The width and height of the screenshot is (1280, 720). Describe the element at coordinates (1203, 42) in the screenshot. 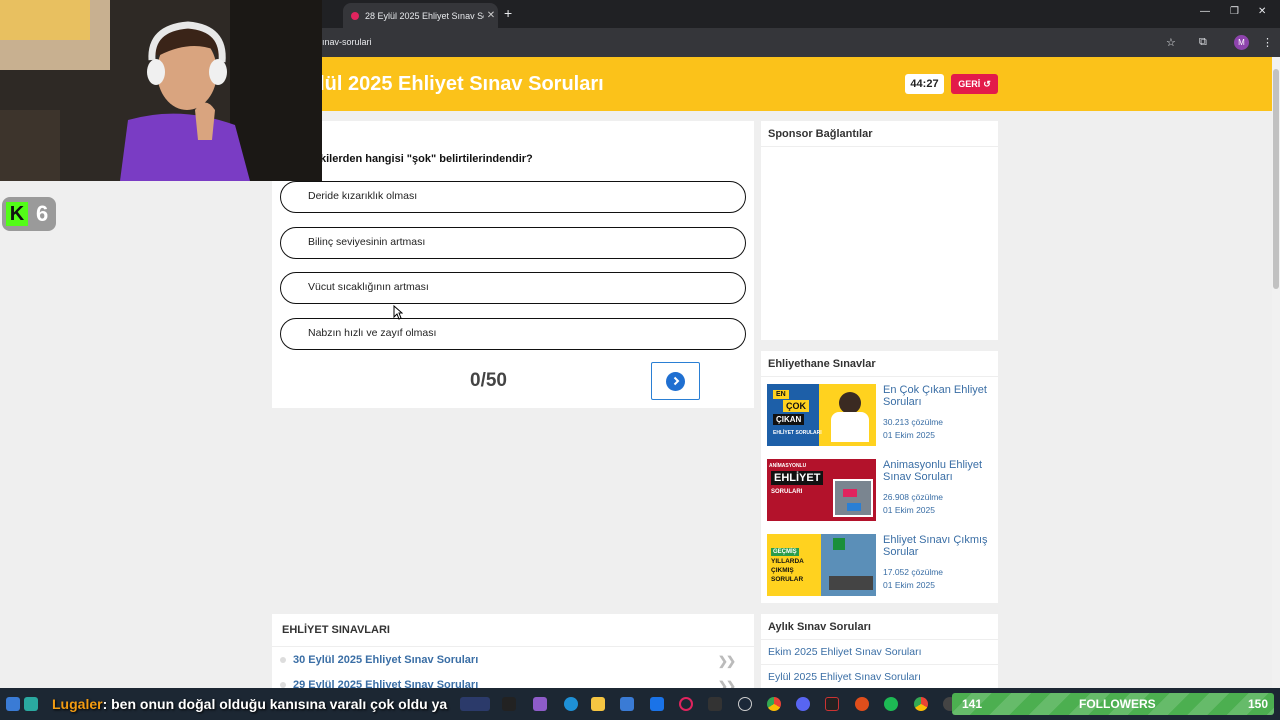

I see `extensions-icon: ⧉` at that location.